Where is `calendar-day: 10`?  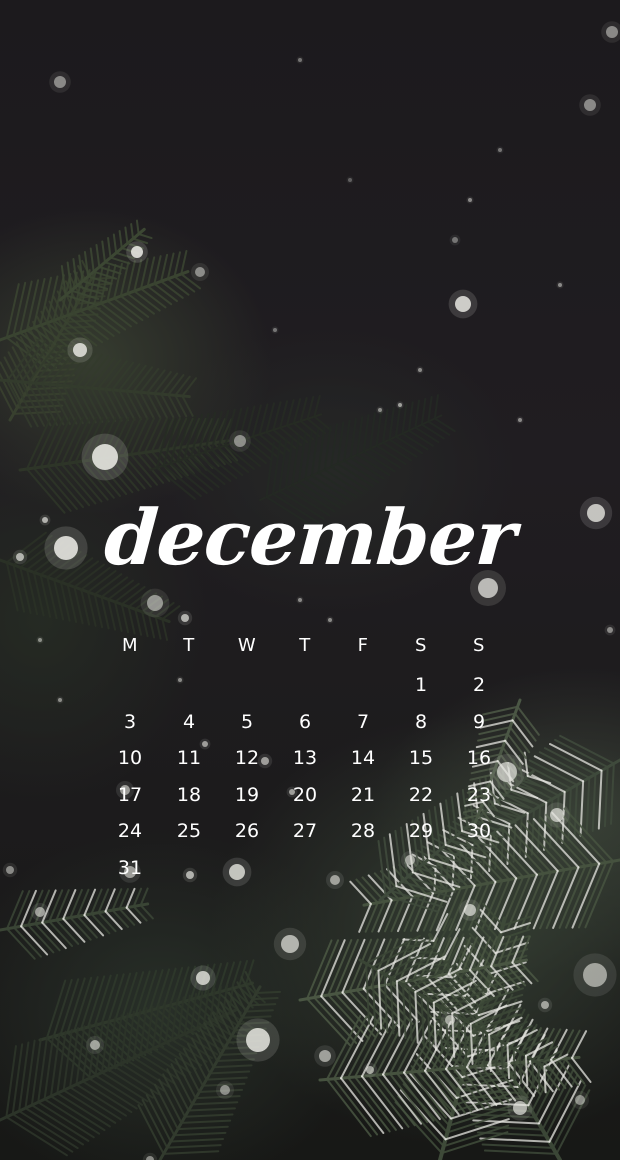
calendar-day: 10 is located at coordinates (130, 758).